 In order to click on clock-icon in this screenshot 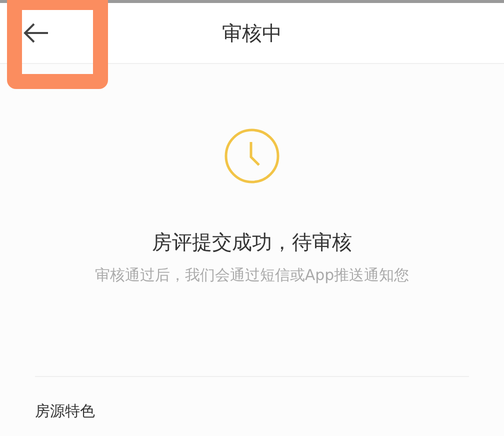, I will do `click(252, 156)`.